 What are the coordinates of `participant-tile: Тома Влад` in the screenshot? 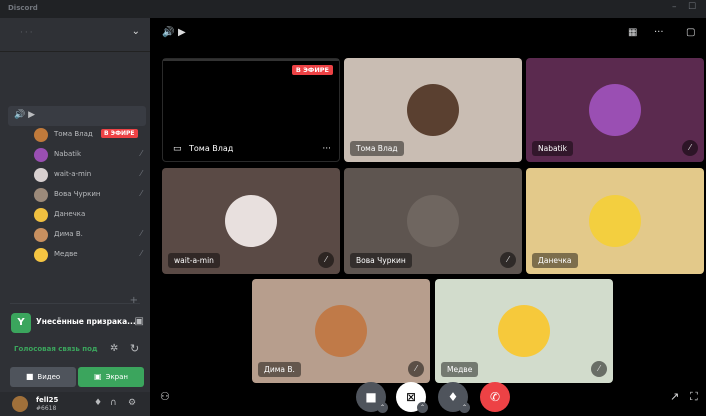 It's located at (433, 110).